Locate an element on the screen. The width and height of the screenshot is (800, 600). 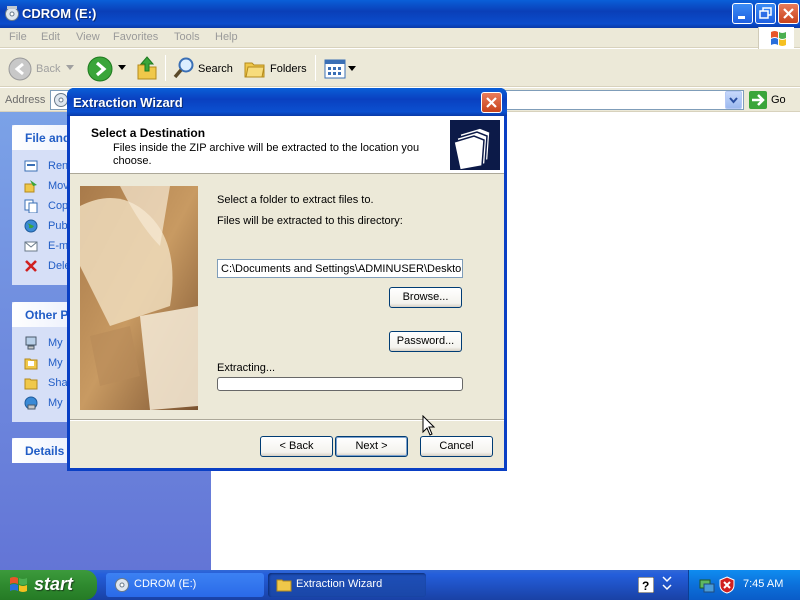
wizard-step-title: Select a Destination is located at coordinates (148, 133).